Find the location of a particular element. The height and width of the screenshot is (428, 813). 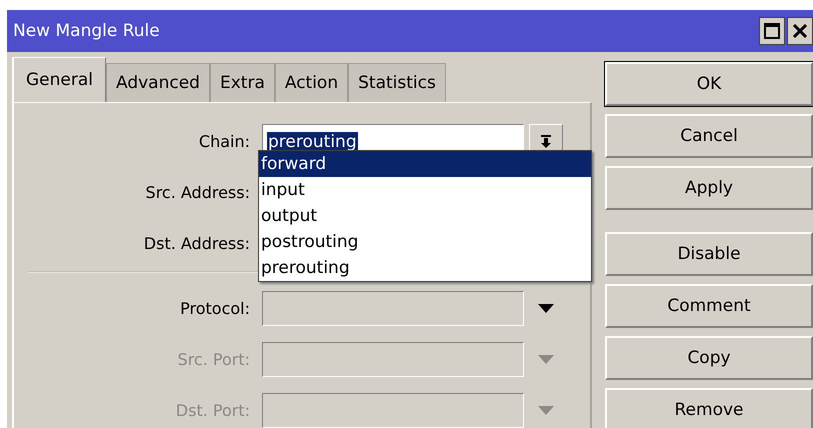

tab: Extra is located at coordinates (242, 82).